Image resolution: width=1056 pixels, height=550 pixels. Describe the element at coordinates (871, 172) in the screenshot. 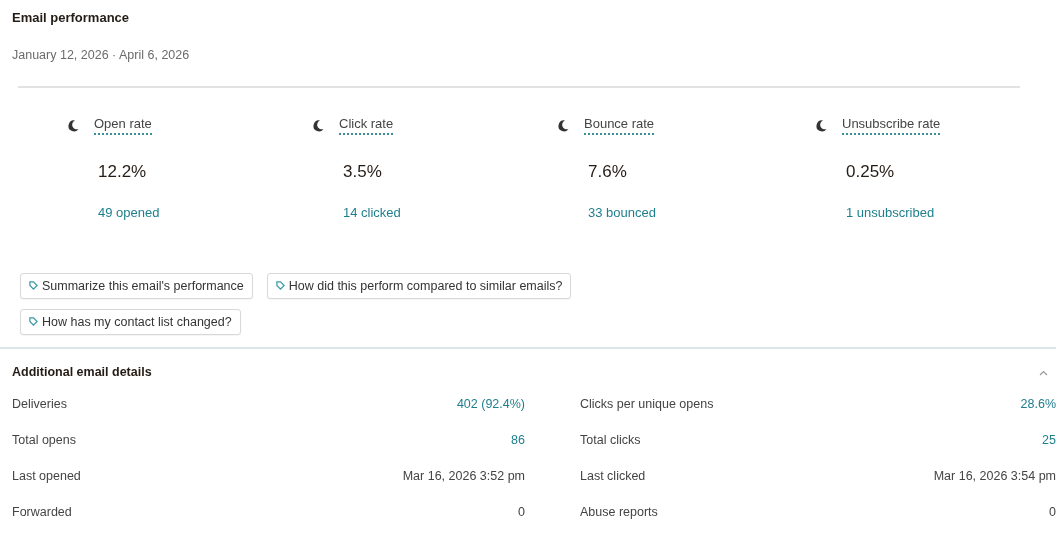

I see `metric-value: 0.25%` at that location.